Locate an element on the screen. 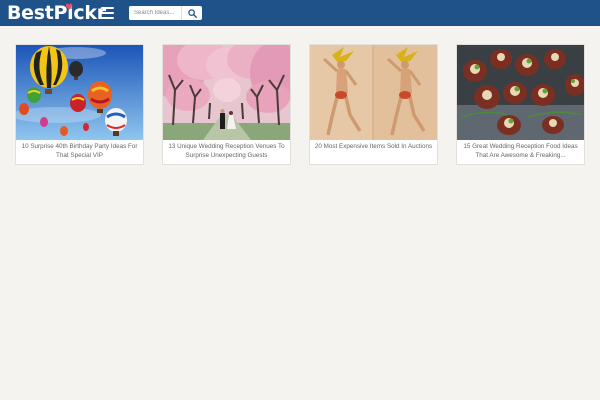  search-button is located at coordinates (191, 13).